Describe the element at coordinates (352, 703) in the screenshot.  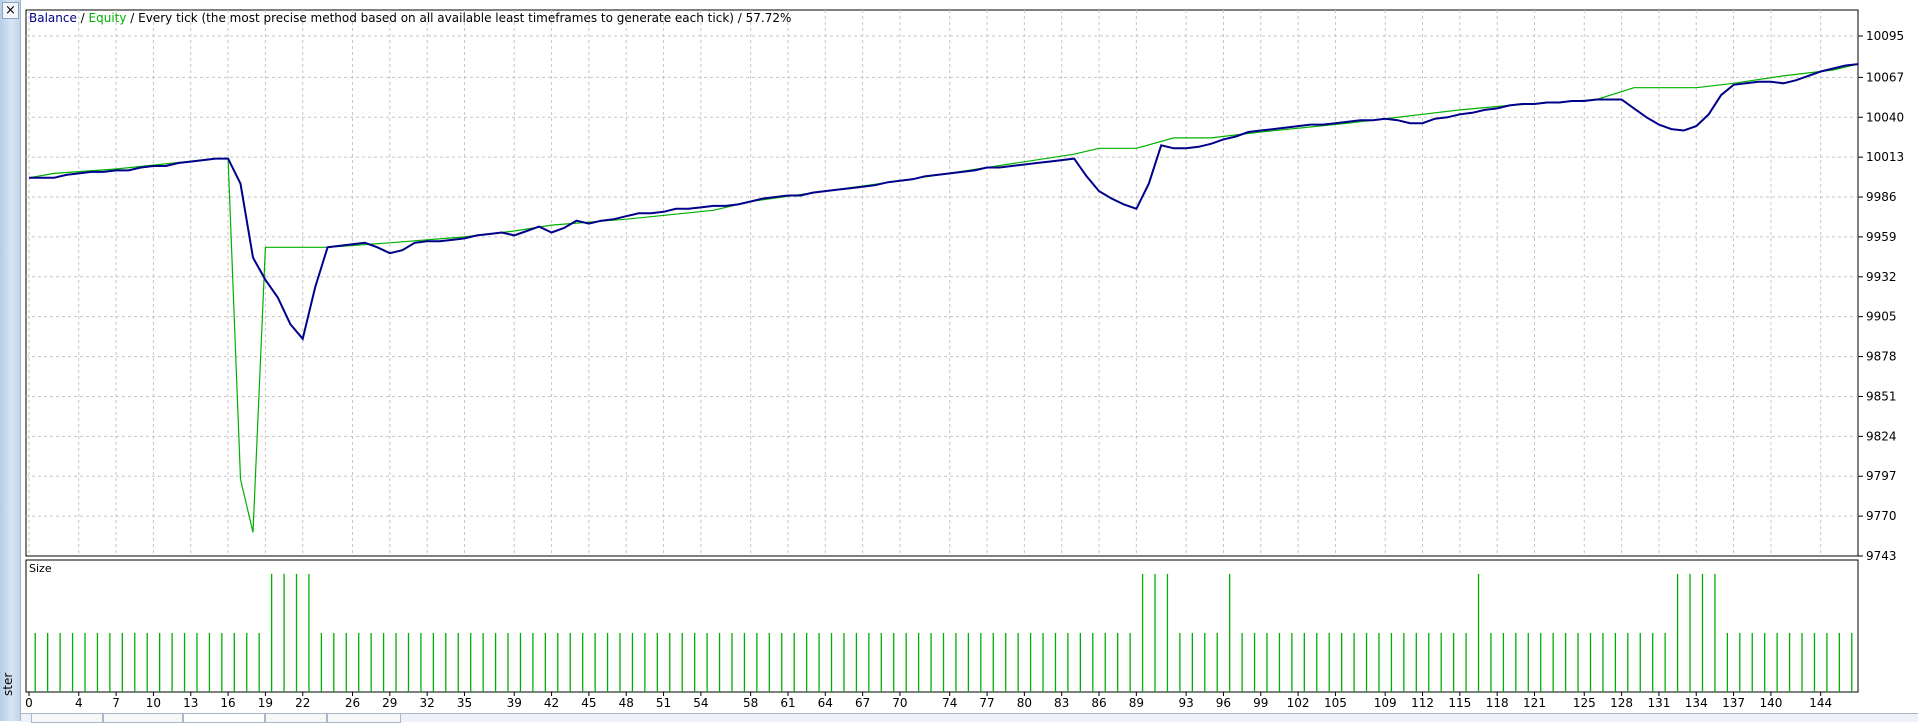
I see `x-tick-label: 26` at that location.